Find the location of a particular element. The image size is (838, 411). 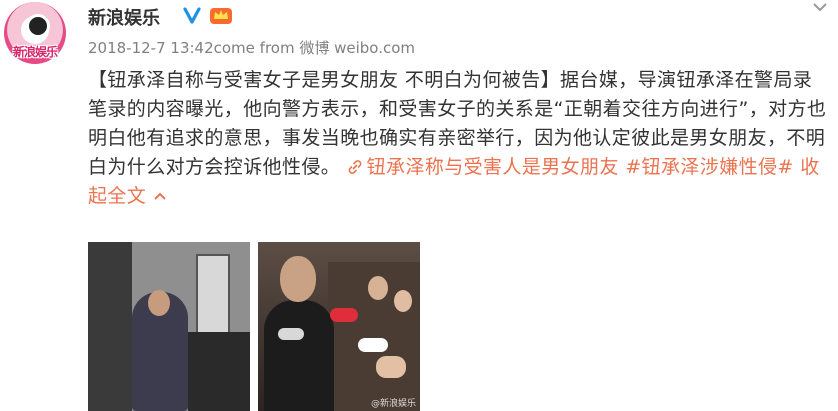

avatar-label: 新浪娱乐 is located at coordinates (35, 52).